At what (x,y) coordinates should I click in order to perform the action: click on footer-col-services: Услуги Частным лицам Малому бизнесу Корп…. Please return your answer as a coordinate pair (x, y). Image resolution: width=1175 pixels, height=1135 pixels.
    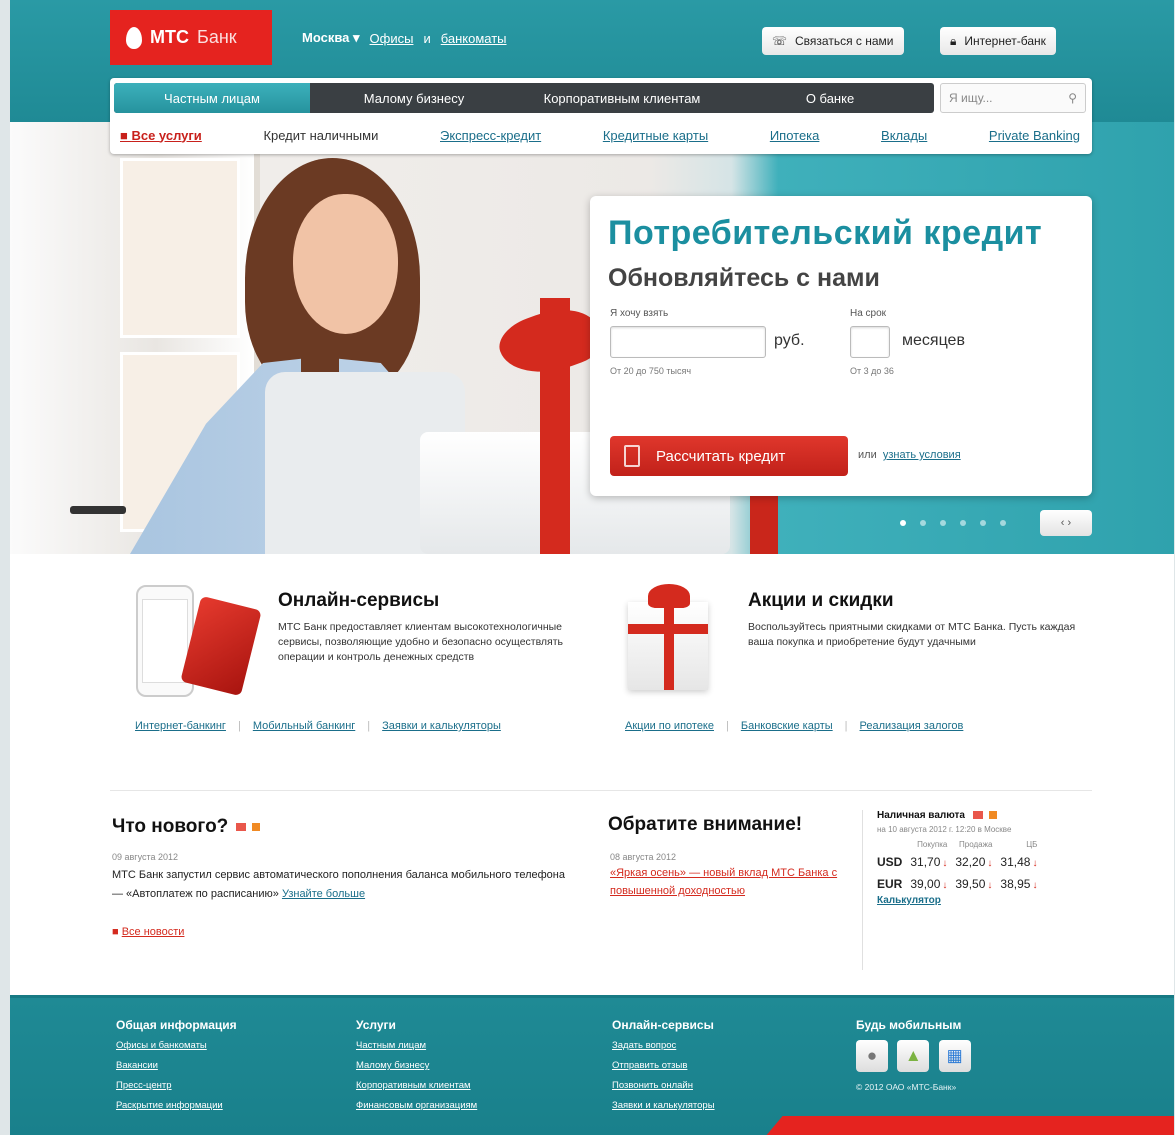
    Looking at the image, I should click on (416, 1069).